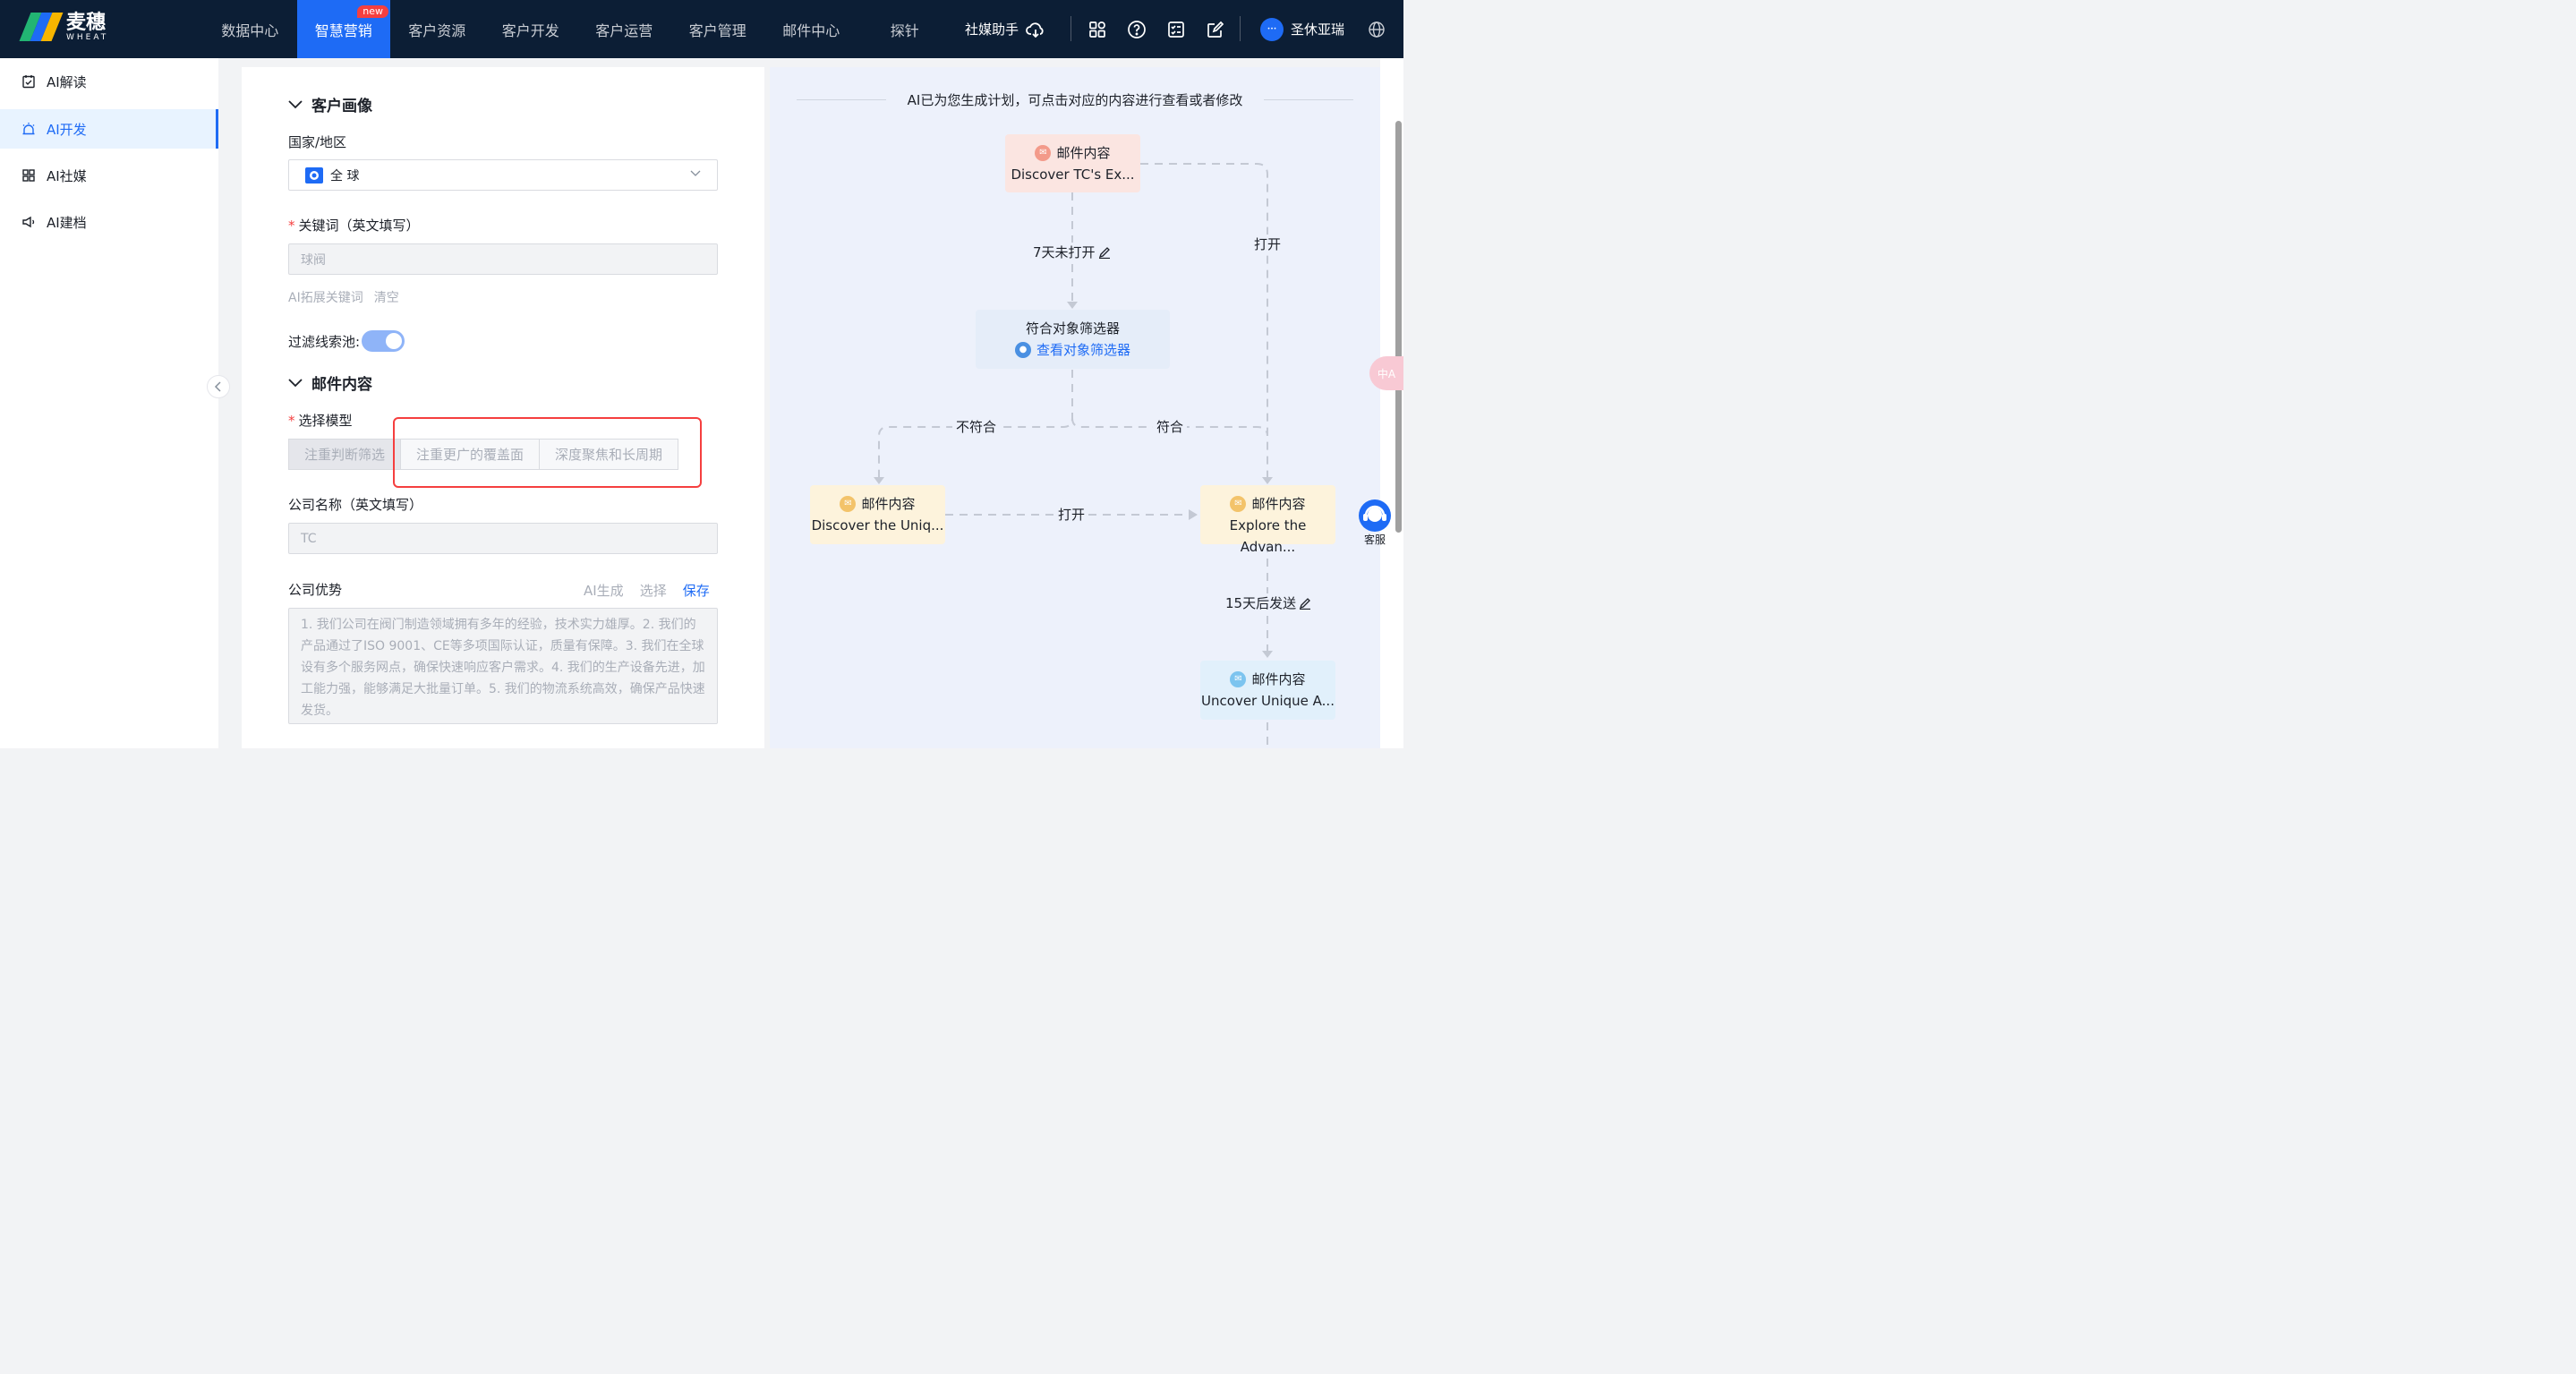 The height and width of the screenshot is (1374, 2576). I want to click on customer-profile-section-toggle: 客户画像, so click(330, 104).